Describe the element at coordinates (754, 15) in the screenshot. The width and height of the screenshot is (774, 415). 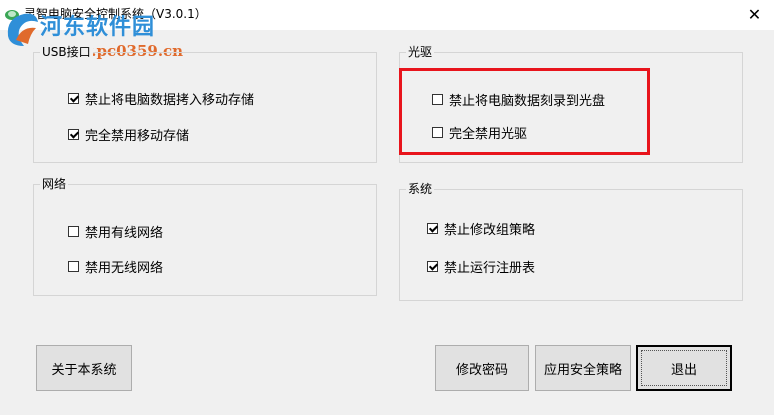
I see `close-button: ✕` at that location.